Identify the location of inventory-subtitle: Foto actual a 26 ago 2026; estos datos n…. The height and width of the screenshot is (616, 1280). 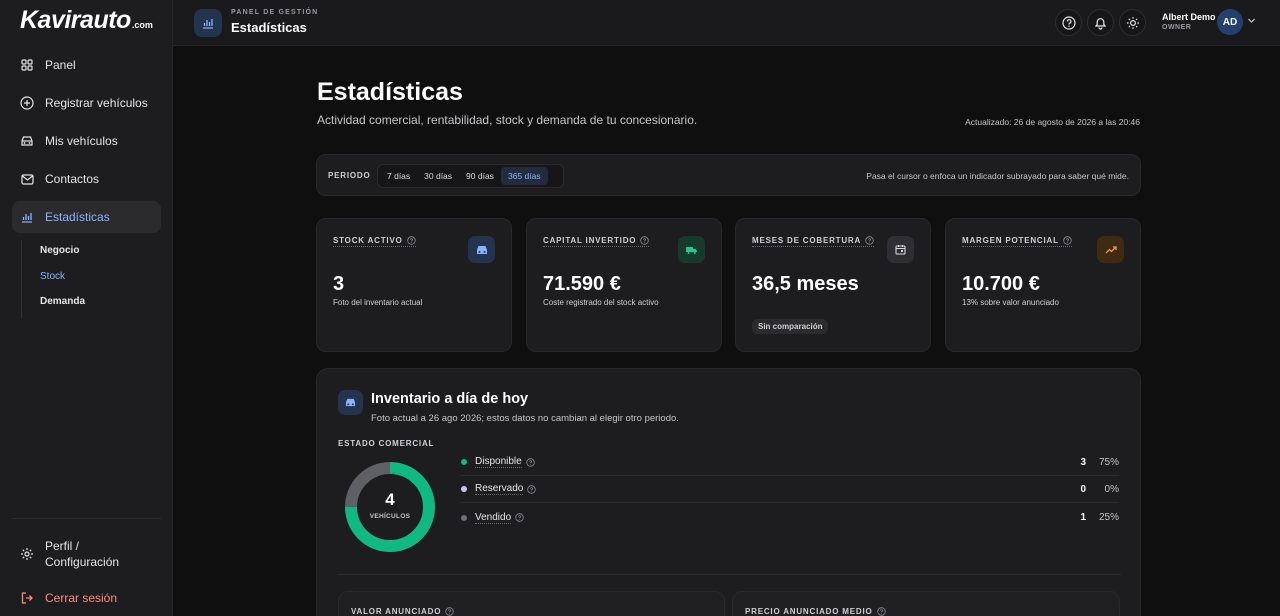
(525, 418).